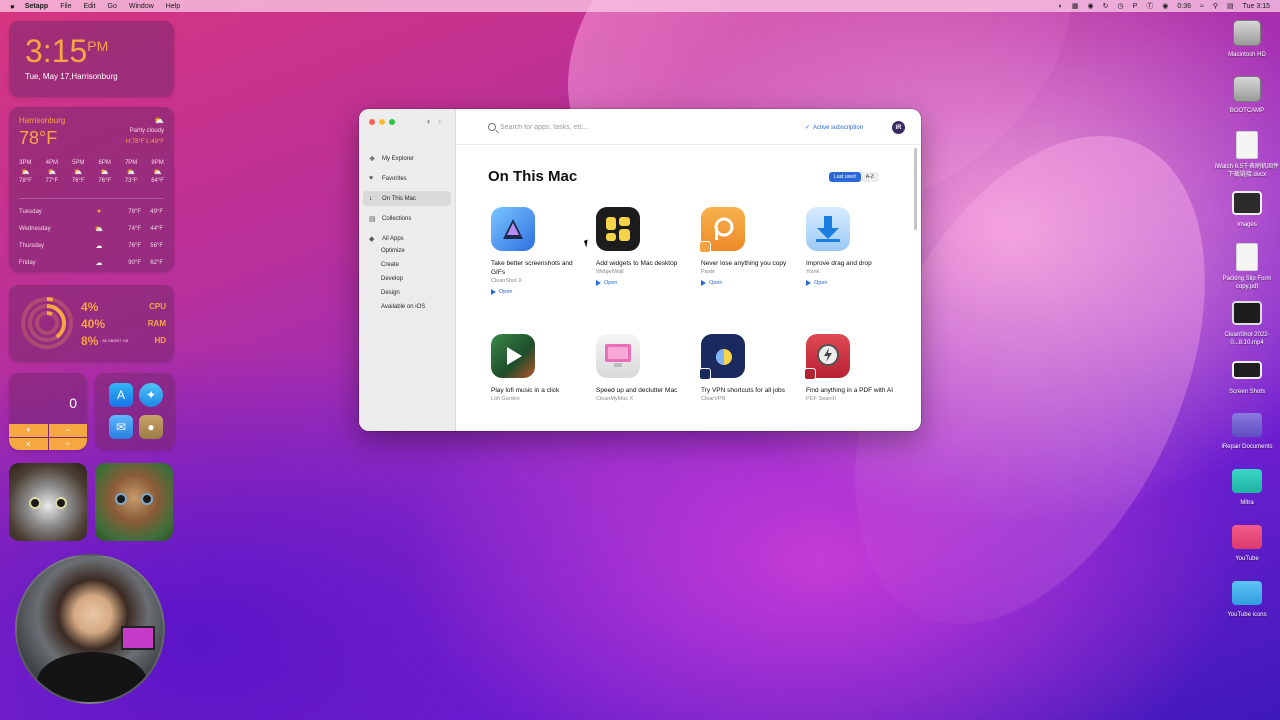 This screenshot has width=1280, height=720. What do you see at coordinates (1246, 266) in the screenshot?
I see `desktop-icon-packing-slip: Packing Slip Form copy.pdf` at bounding box center [1246, 266].